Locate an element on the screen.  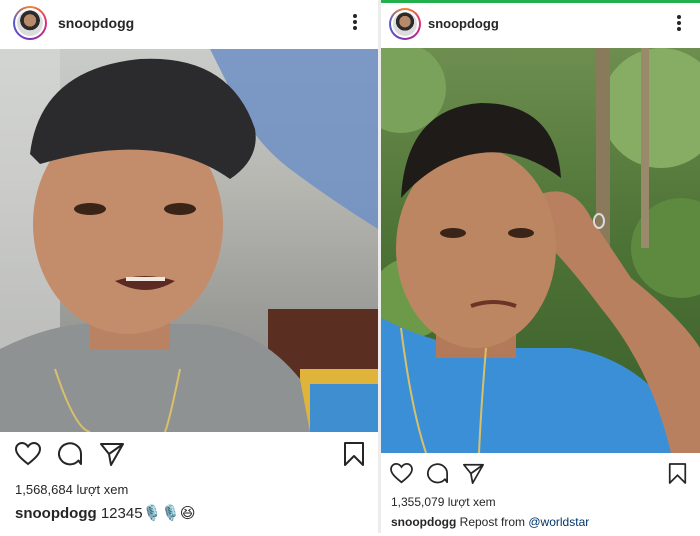
caption-text: 12345🎙️🎙️😆 is located at coordinates (148, 513).